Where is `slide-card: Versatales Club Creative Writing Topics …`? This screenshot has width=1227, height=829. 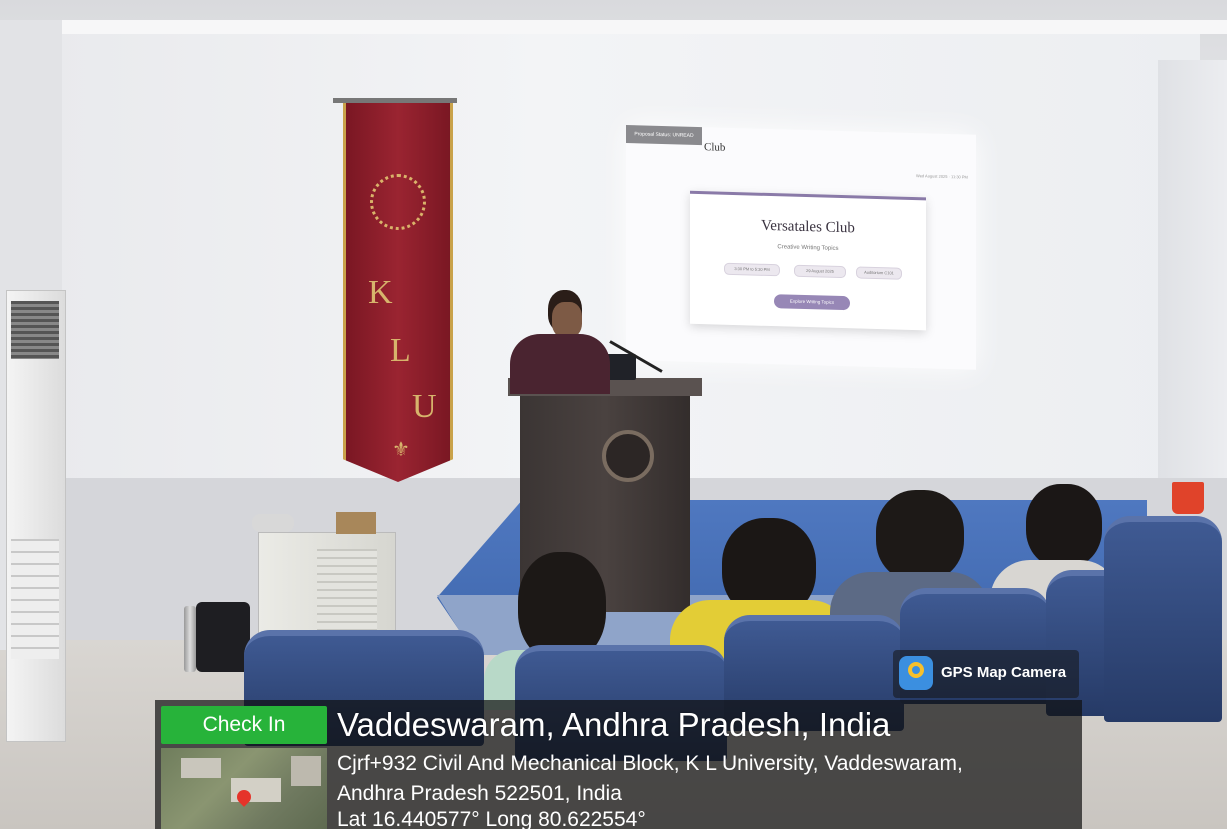
slide-card: Versatales Club Creative Writing Topics … is located at coordinates (808, 260).